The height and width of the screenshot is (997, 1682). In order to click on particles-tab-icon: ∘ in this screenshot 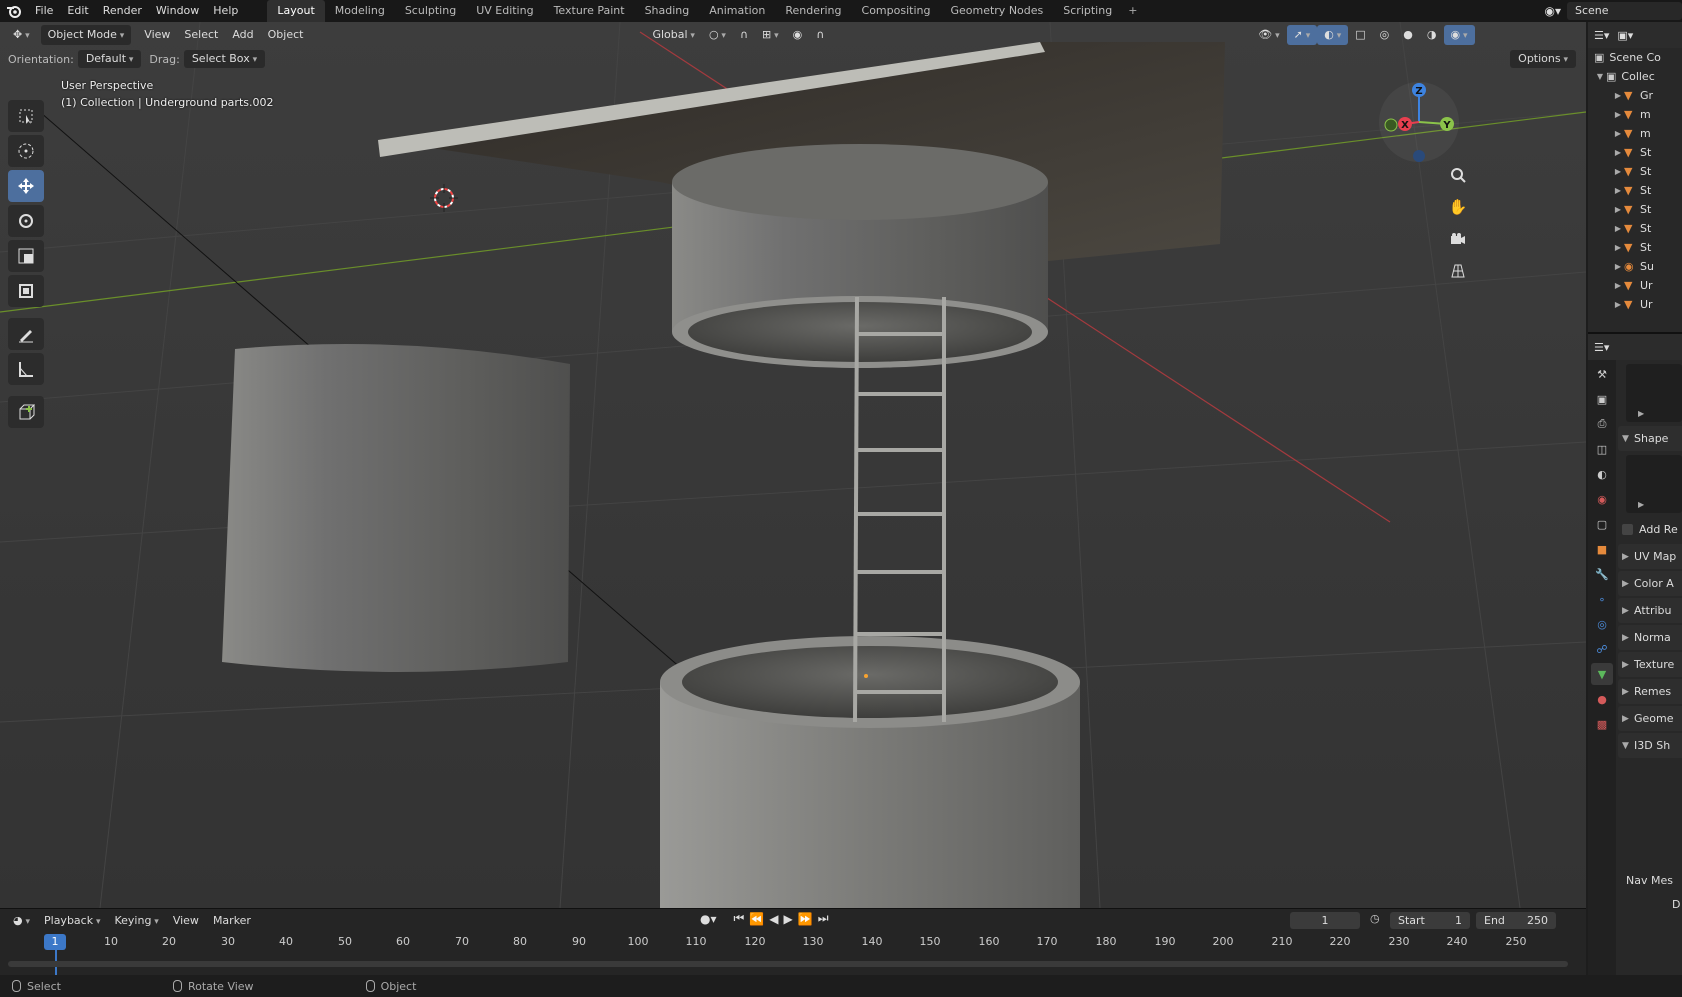, I will do `click(1602, 599)`.